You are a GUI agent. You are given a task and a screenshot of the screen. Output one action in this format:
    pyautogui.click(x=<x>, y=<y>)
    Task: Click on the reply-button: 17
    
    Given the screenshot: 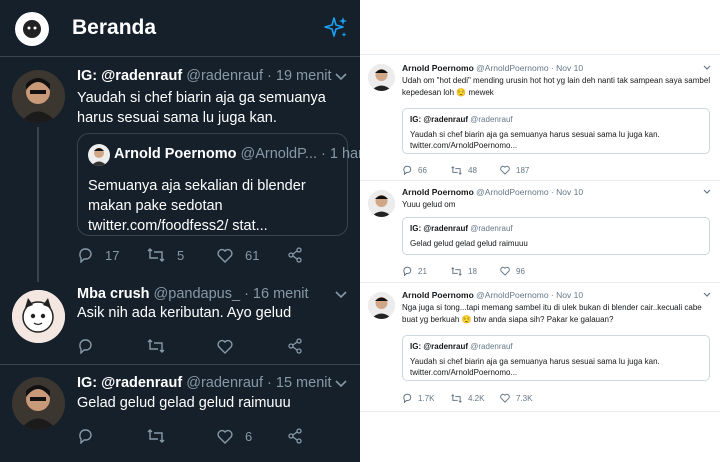 What is the action you would take?
    pyautogui.click(x=112, y=255)
    